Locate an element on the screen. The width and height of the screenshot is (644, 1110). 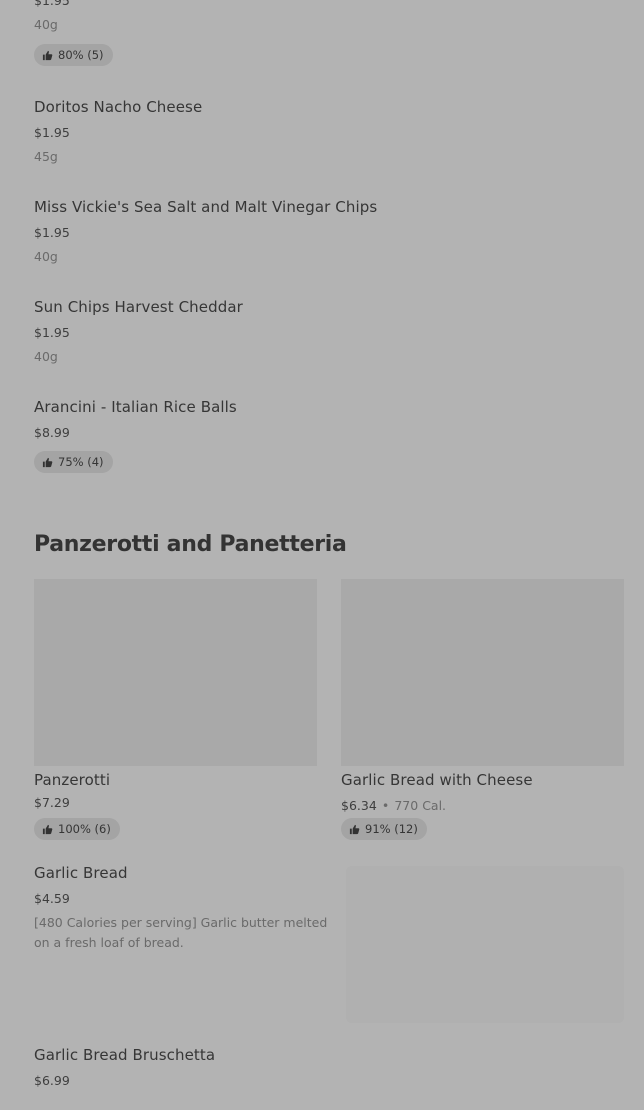
menu-item-sun-chips: Sun Chips Harvest Cheddar $1.95 40g is located at coordinates (329, 333).